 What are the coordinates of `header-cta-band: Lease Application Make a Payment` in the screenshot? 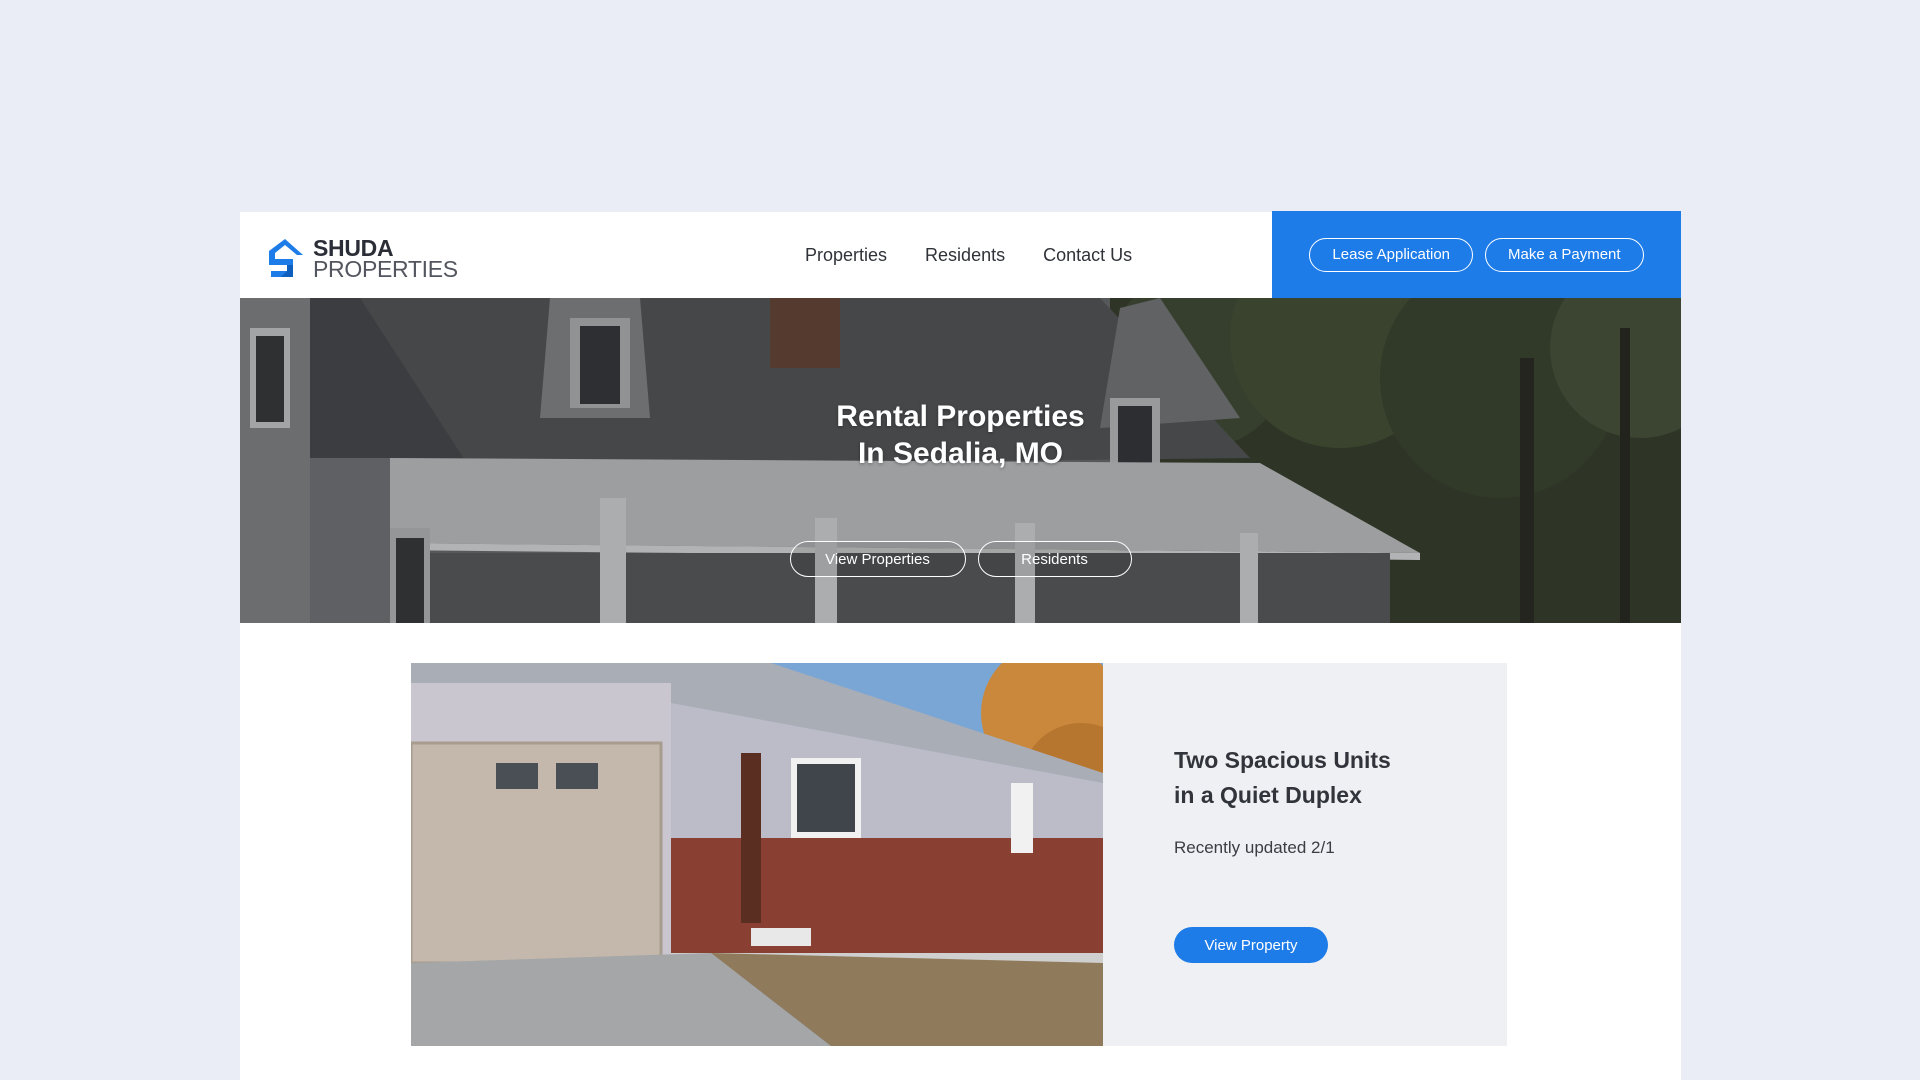 It's located at (1476, 254).